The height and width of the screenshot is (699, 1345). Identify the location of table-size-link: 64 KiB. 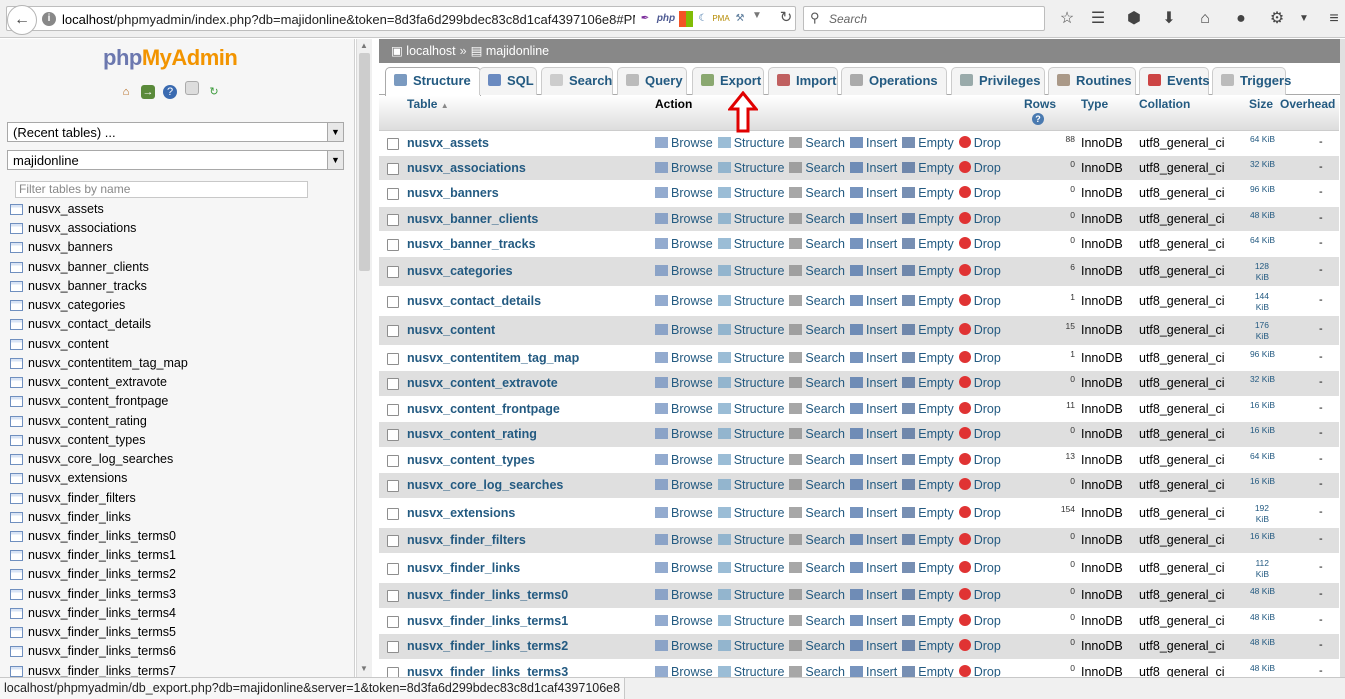
(1253, 456).